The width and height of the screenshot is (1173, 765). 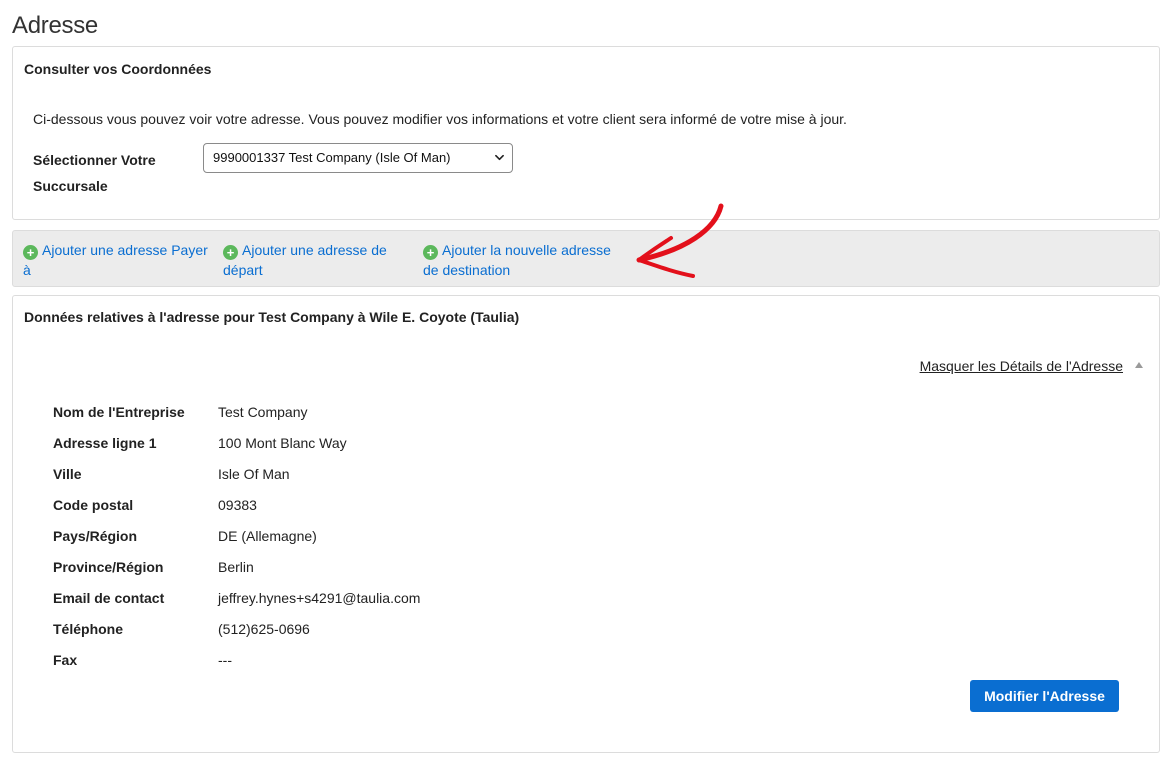 I want to click on detail-value: Test Company, so click(x=263, y=412).